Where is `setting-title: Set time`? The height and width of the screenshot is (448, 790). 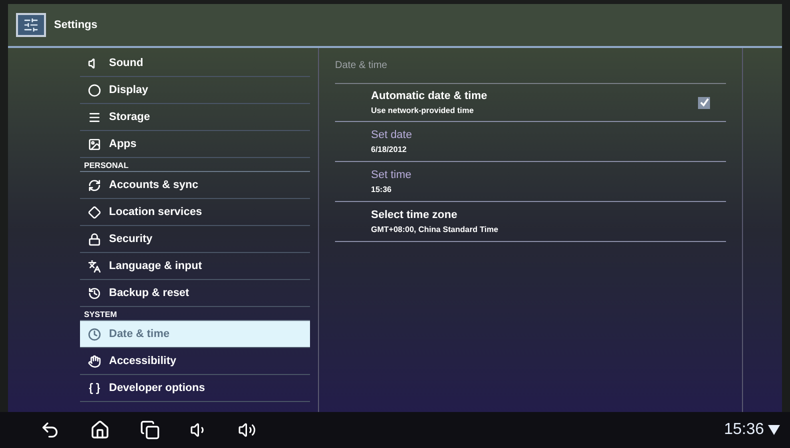 setting-title: Set time is located at coordinates (391, 176).